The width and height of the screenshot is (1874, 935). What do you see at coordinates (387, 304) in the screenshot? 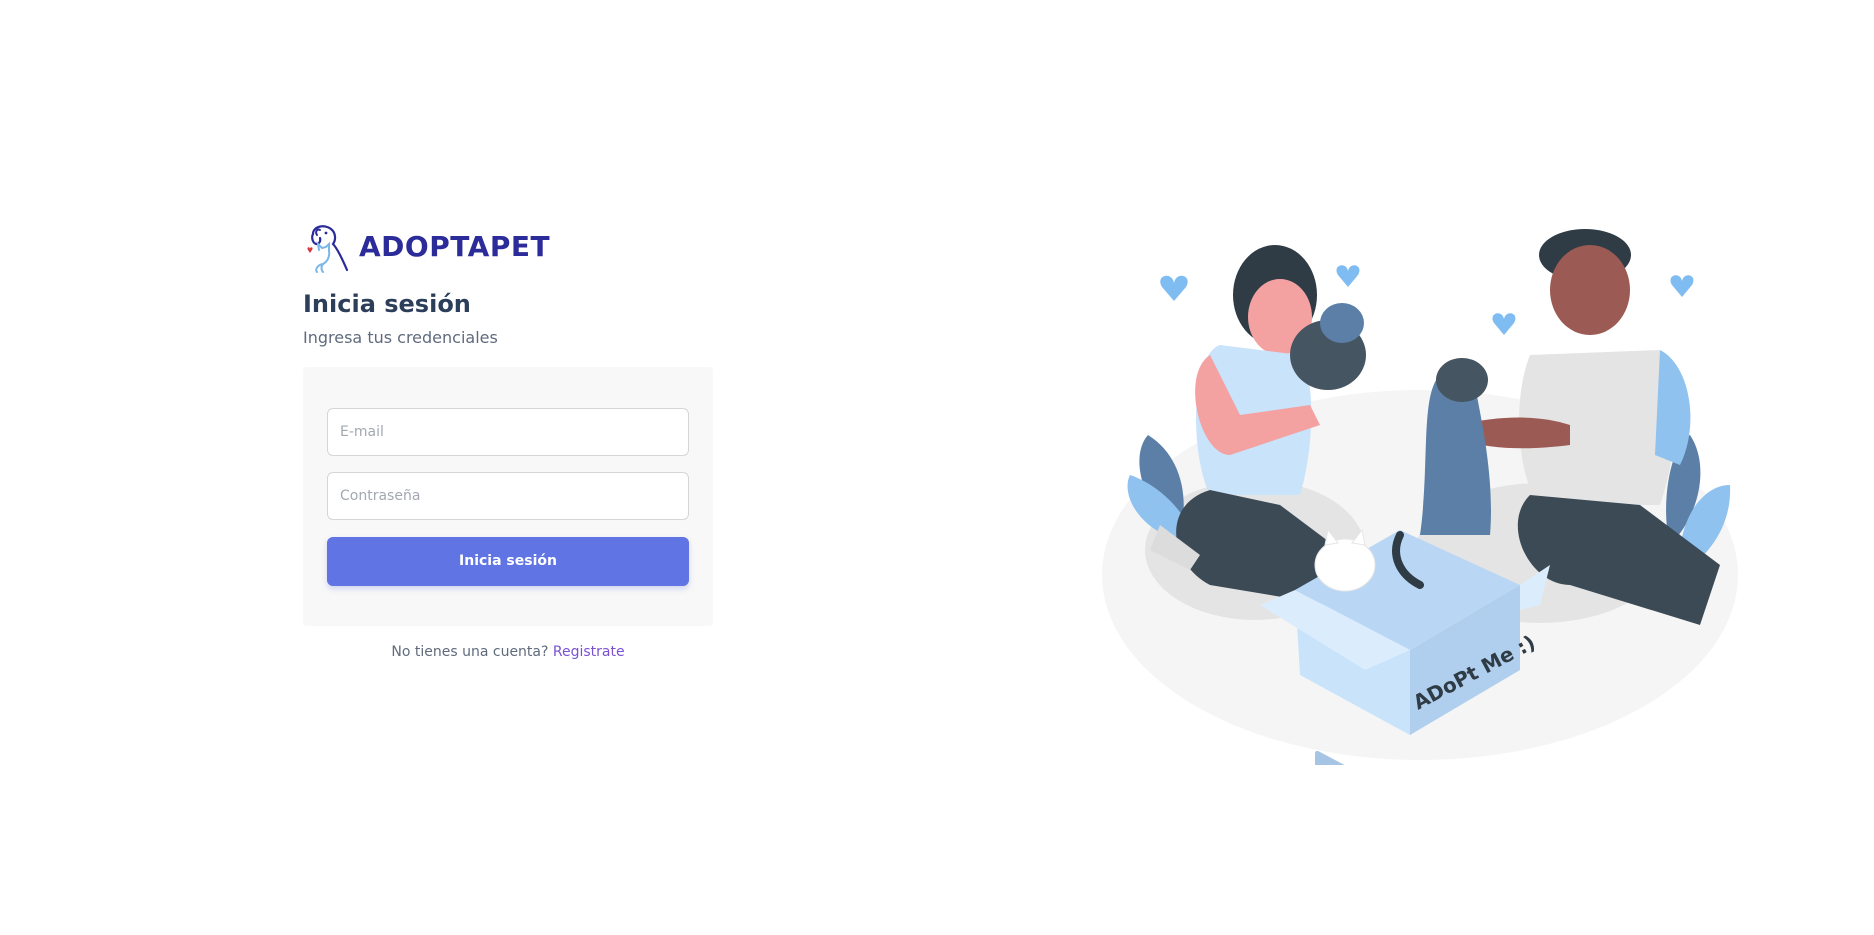
I see `page-title: Inicia sesión` at bounding box center [387, 304].